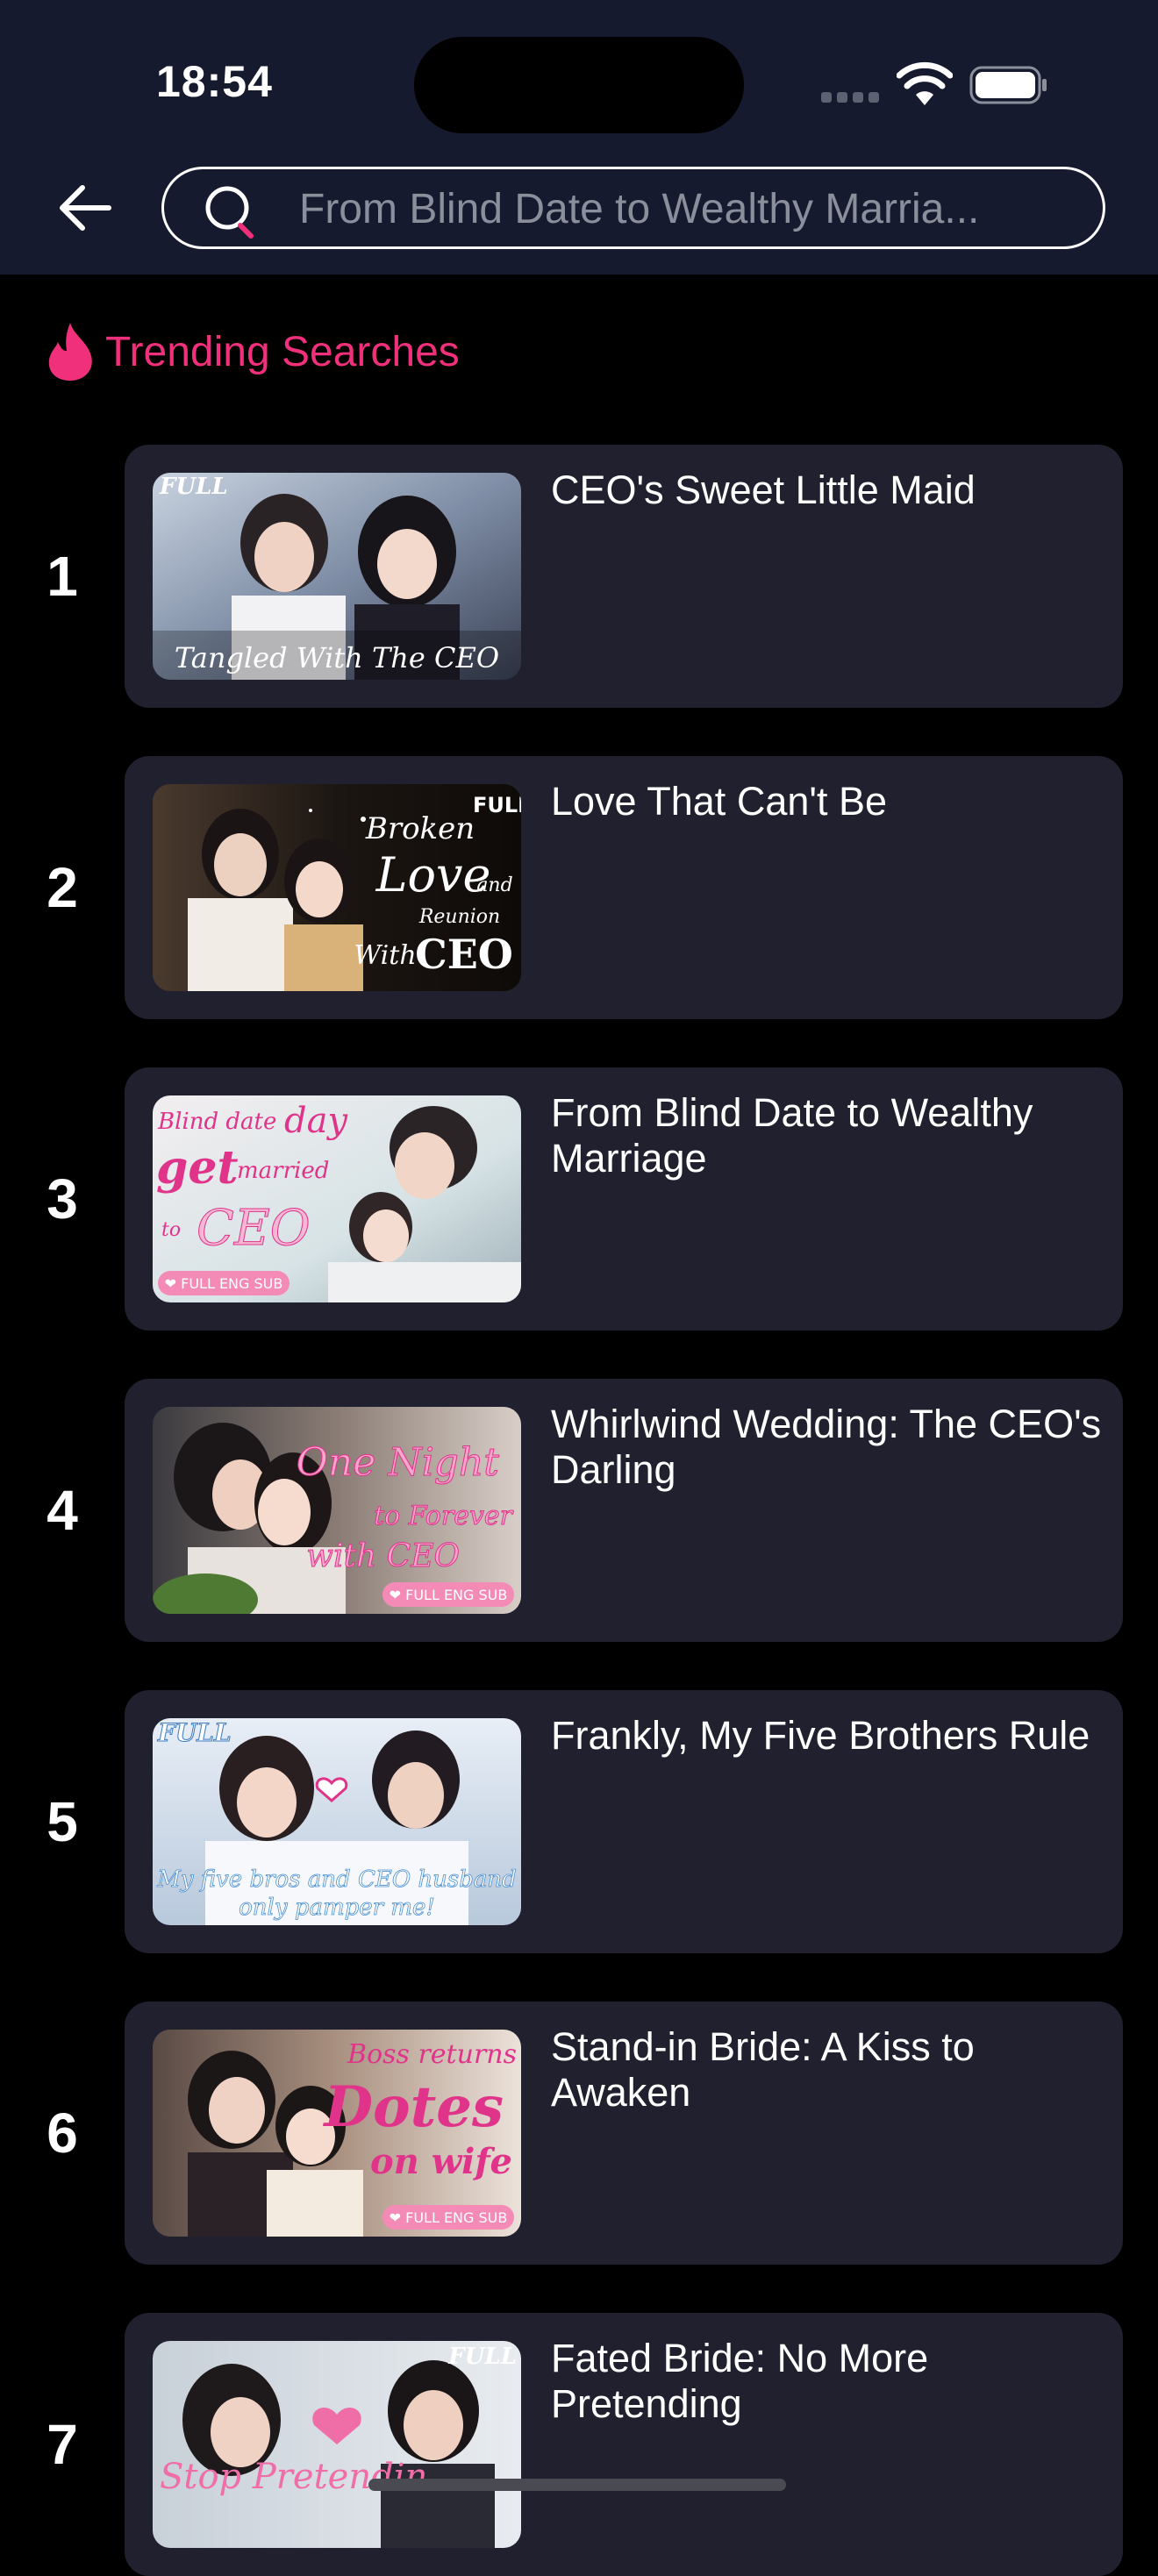 This screenshot has height=2576, width=1158. What do you see at coordinates (215, 82) in the screenshot?
I see `status-time: 18:54` at bounding box center [215, 82].